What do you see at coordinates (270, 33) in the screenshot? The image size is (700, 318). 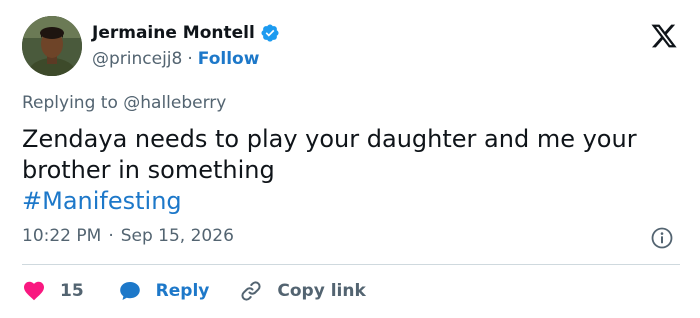 I see `verified-badge-icon` at bounding box center [270, 33].